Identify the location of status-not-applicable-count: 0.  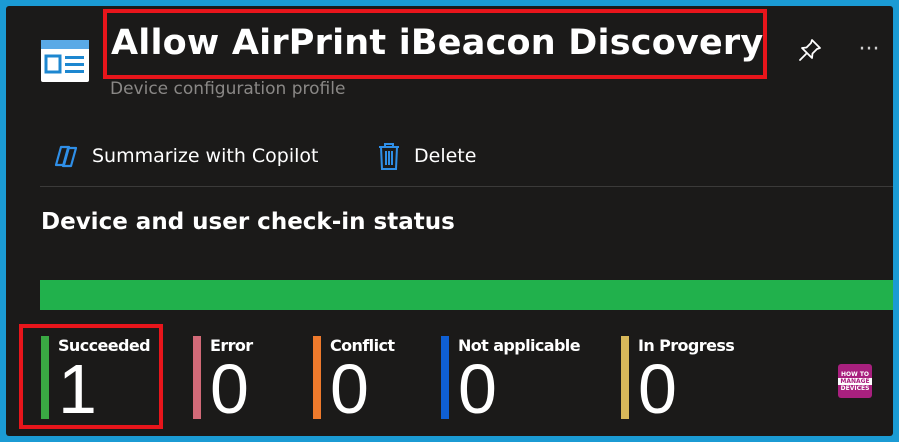
(477, 389).